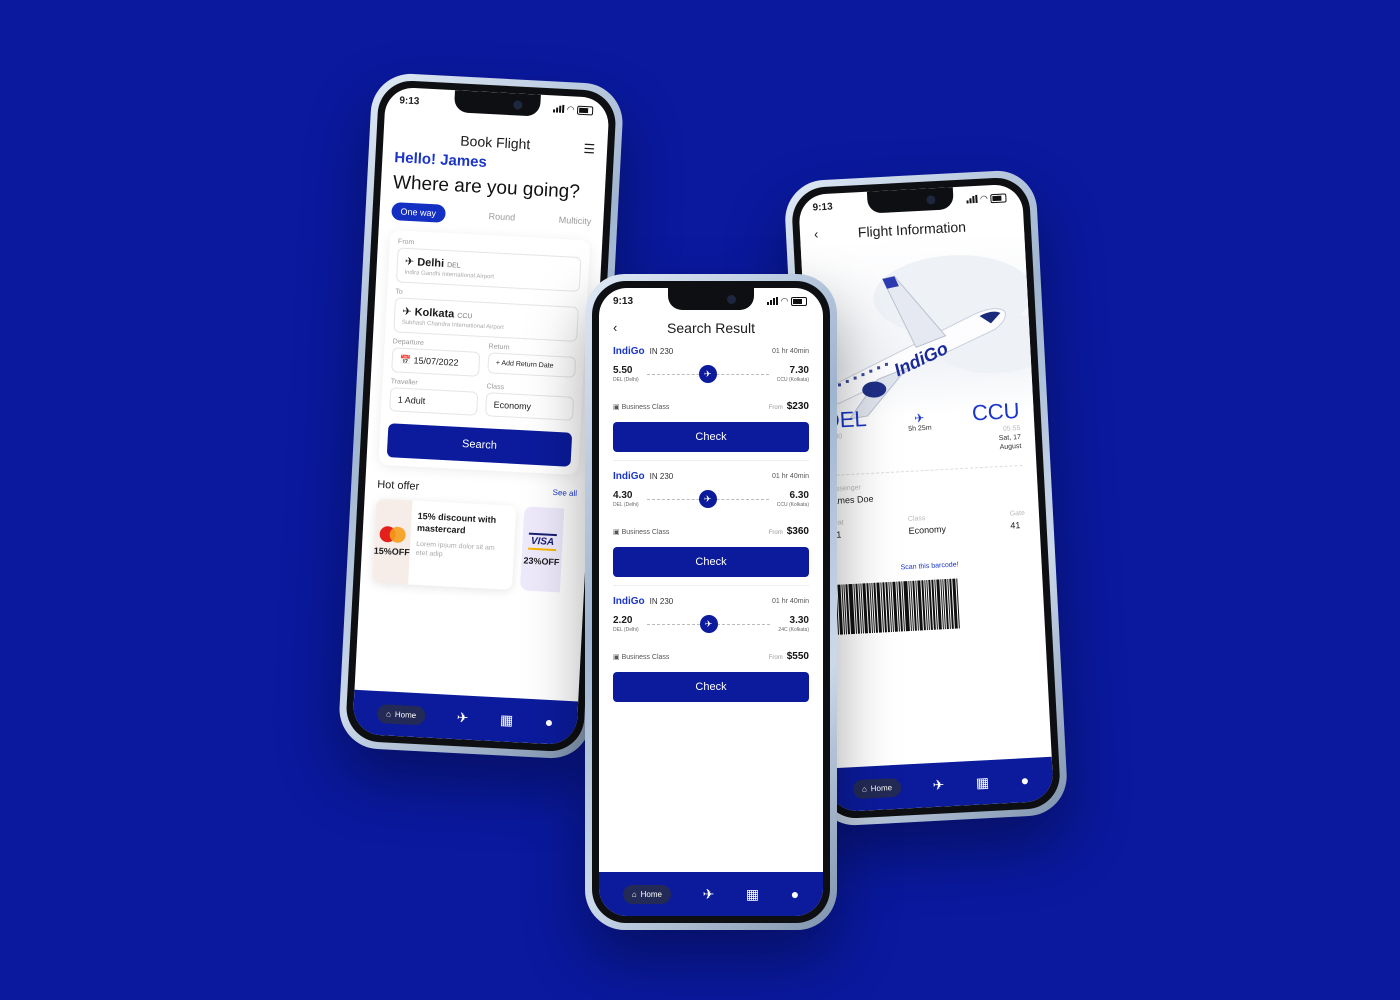 The image size is (1400, 1000). Describe the element at coordinates (1017, 514) in the screenshot. I see `gate-label: Gate` at that location.